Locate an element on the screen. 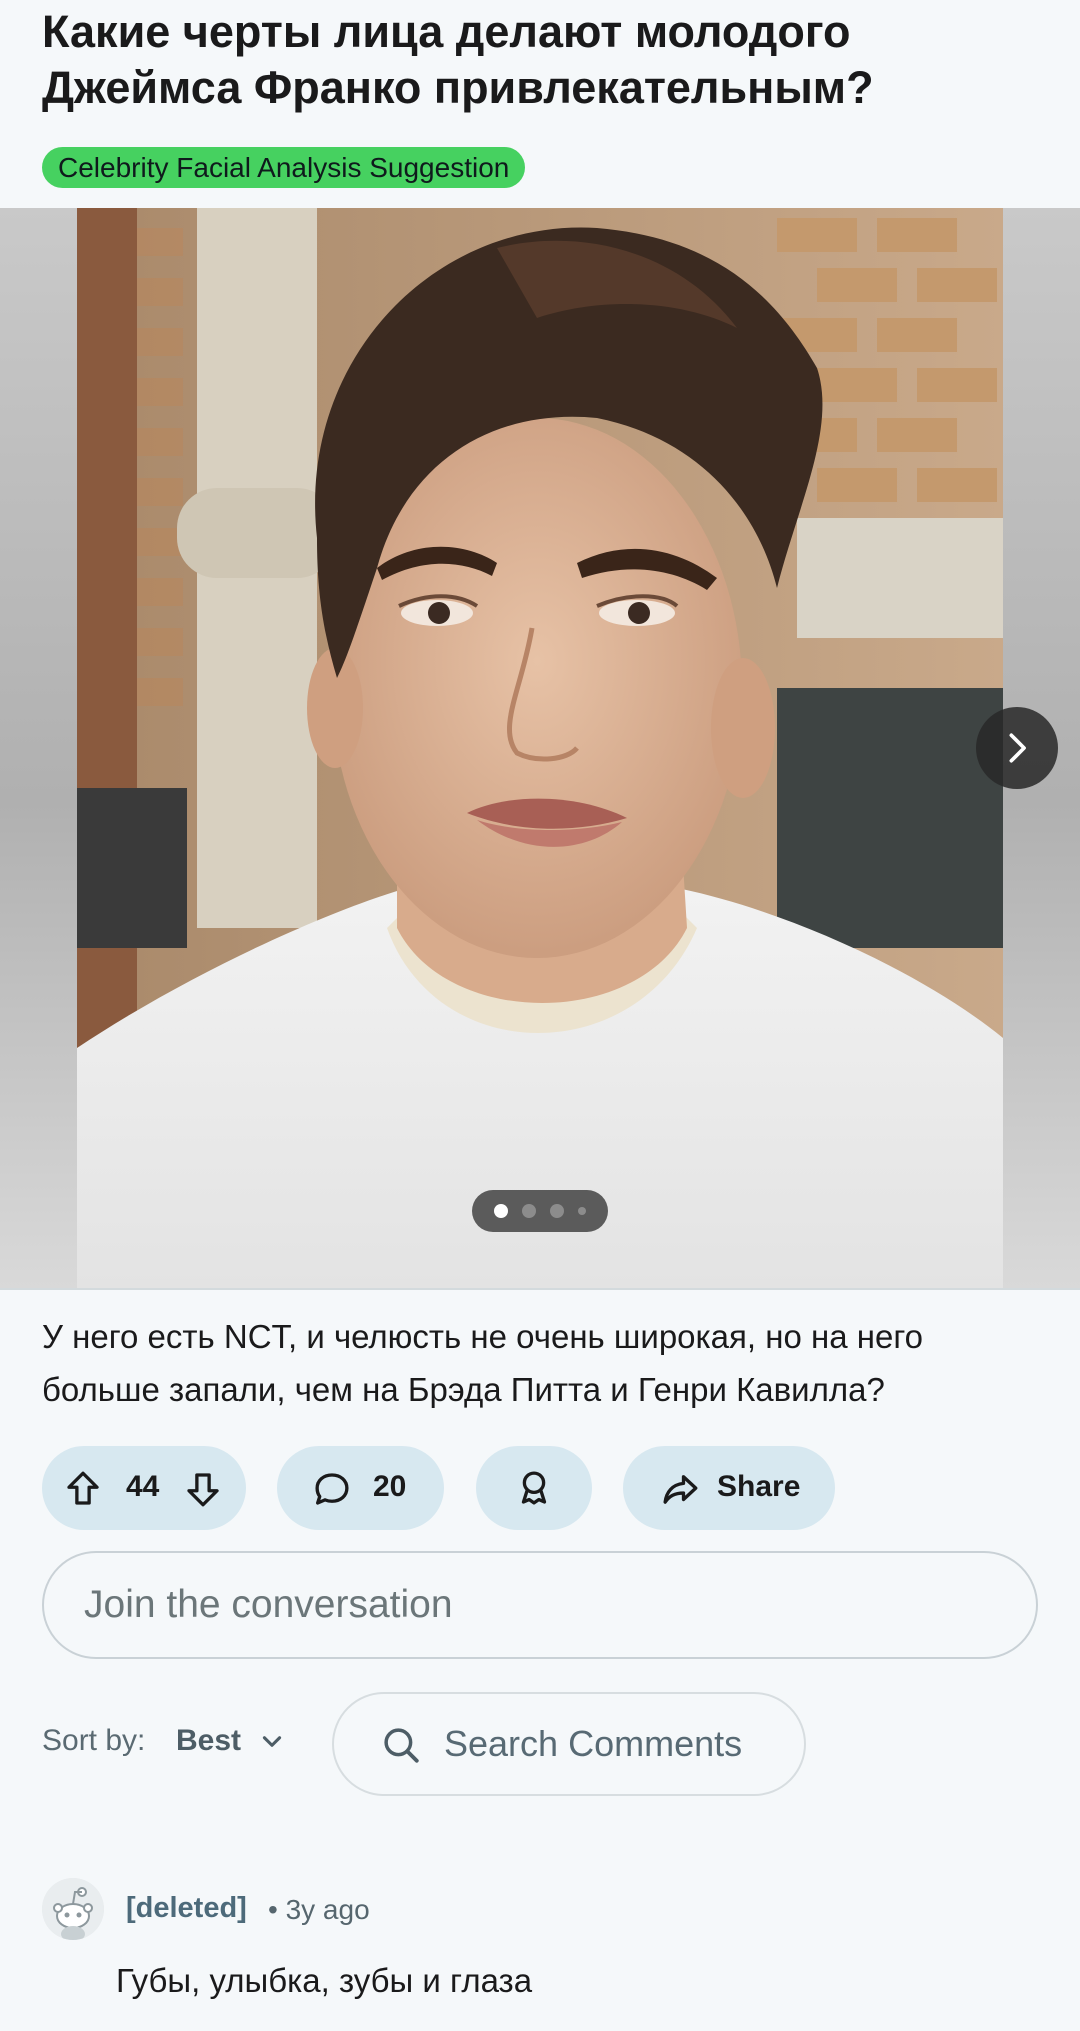 The width and height of the screenshot is (1080, 2031). award-icon is located at coordinates (534, 1488).